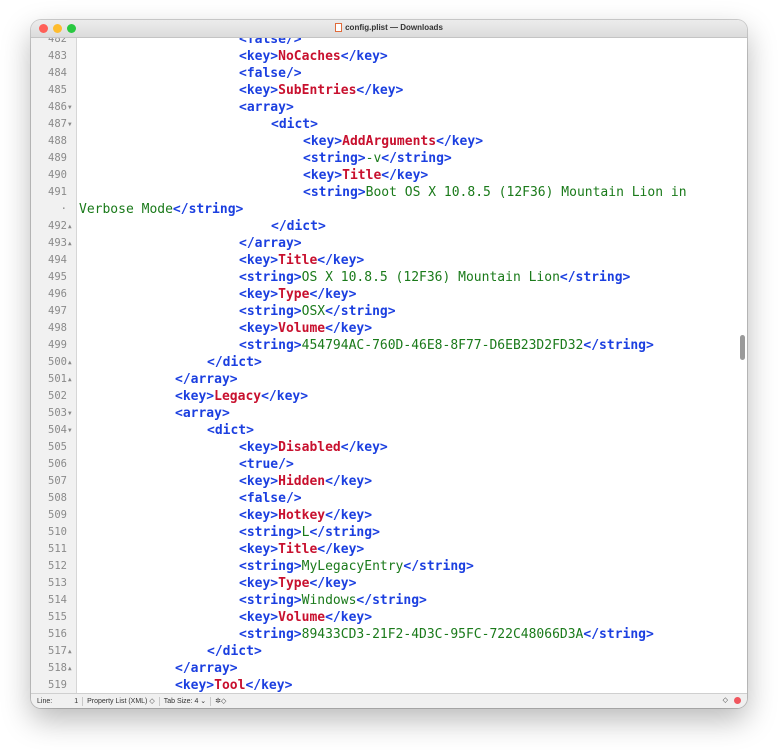 This screenshot has width=778, height=750. I want to click on code-text: </dict>, so click(202, 226).